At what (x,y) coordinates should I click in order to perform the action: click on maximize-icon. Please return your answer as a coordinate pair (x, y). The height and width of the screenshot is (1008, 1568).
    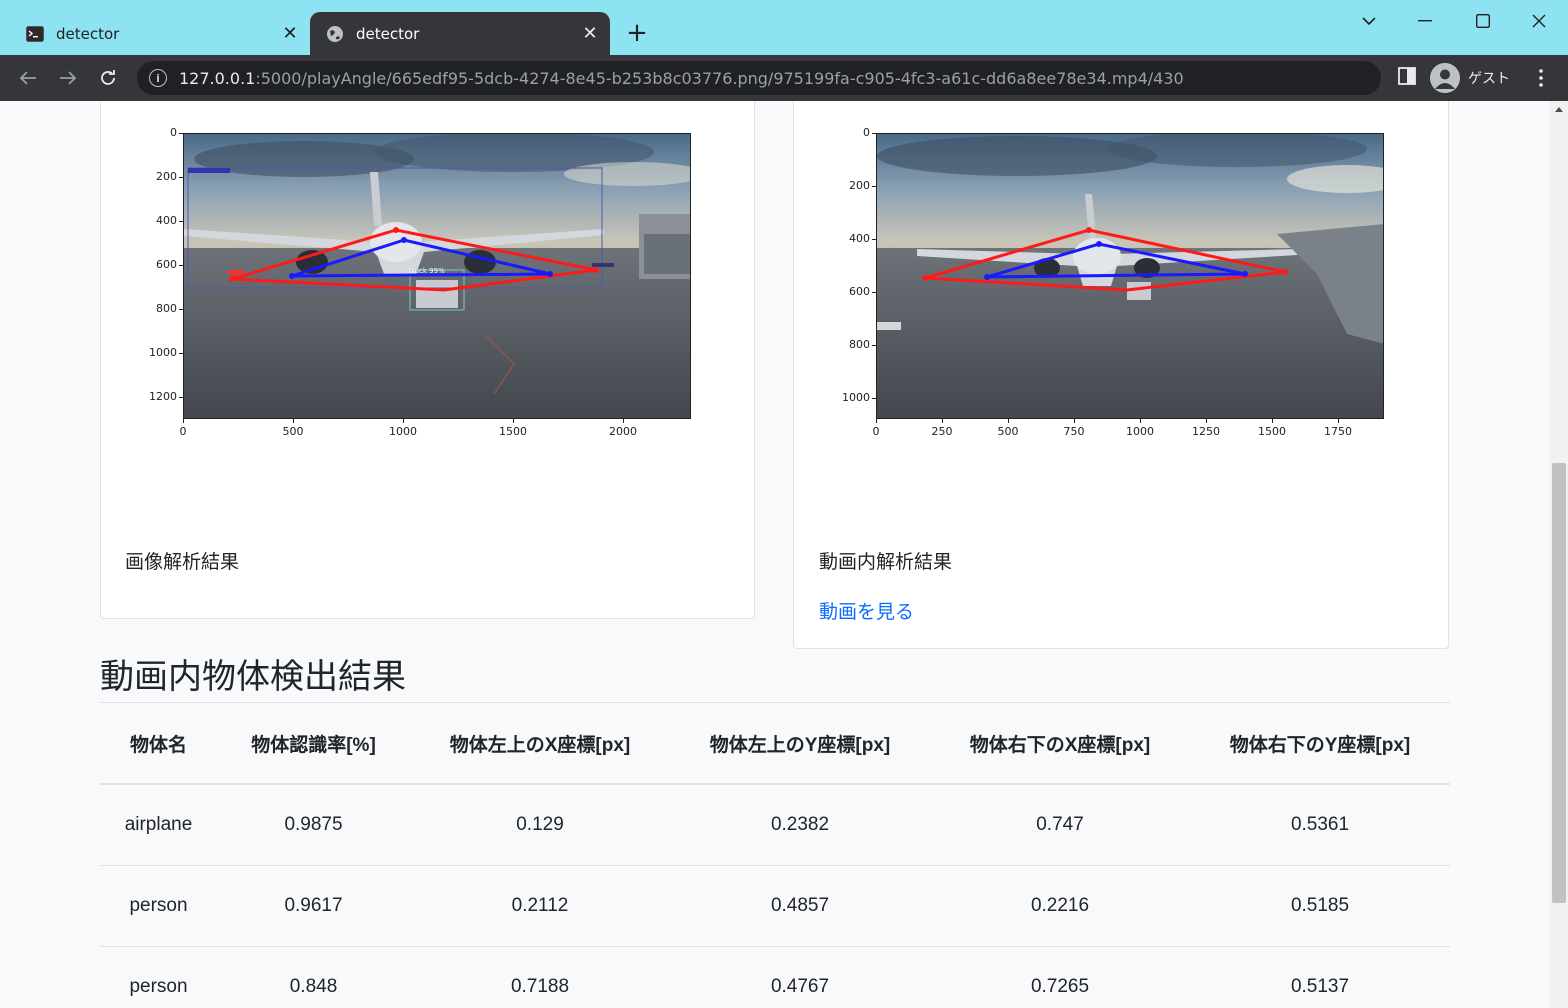
    Looking at the image, I should click on (1483, 21).